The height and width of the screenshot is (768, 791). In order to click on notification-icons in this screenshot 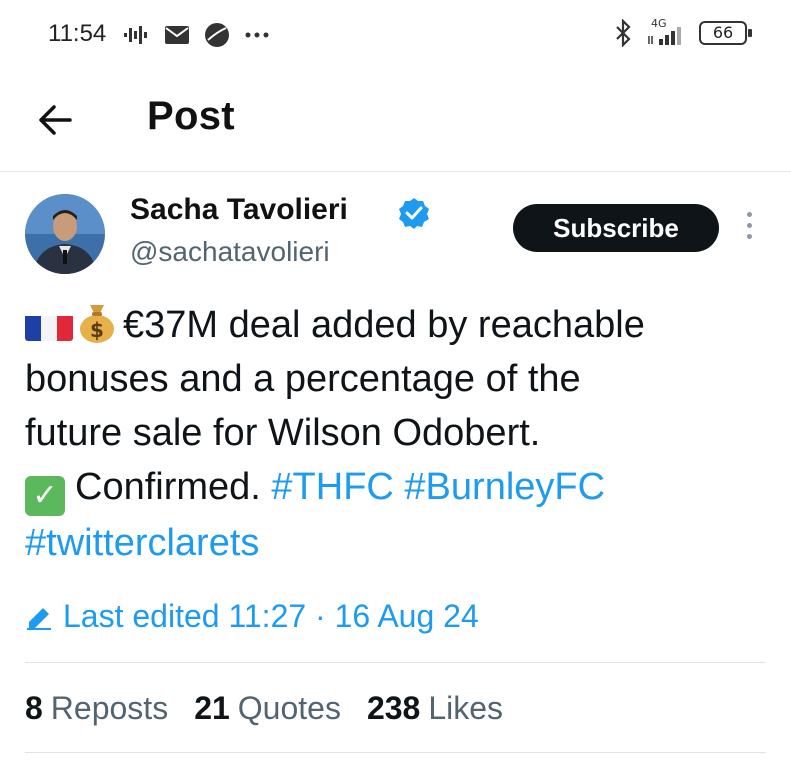, I will do `click(197, 35)`.